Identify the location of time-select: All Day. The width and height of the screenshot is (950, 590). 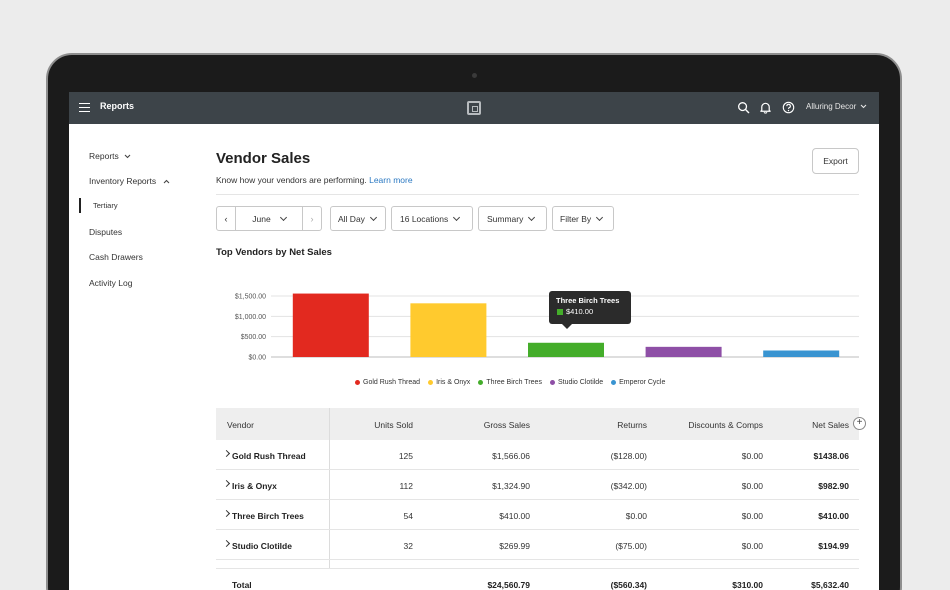
(358, 218).